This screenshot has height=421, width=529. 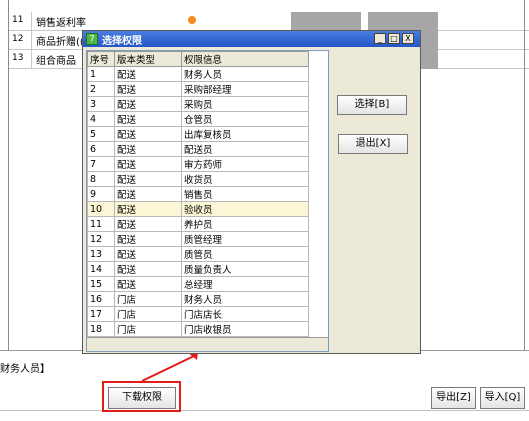 What do you see at coordinates (245, 329) in the screenshot?
I see `permission-info-cell: 门店收银员` at bounding box center [245, 329].